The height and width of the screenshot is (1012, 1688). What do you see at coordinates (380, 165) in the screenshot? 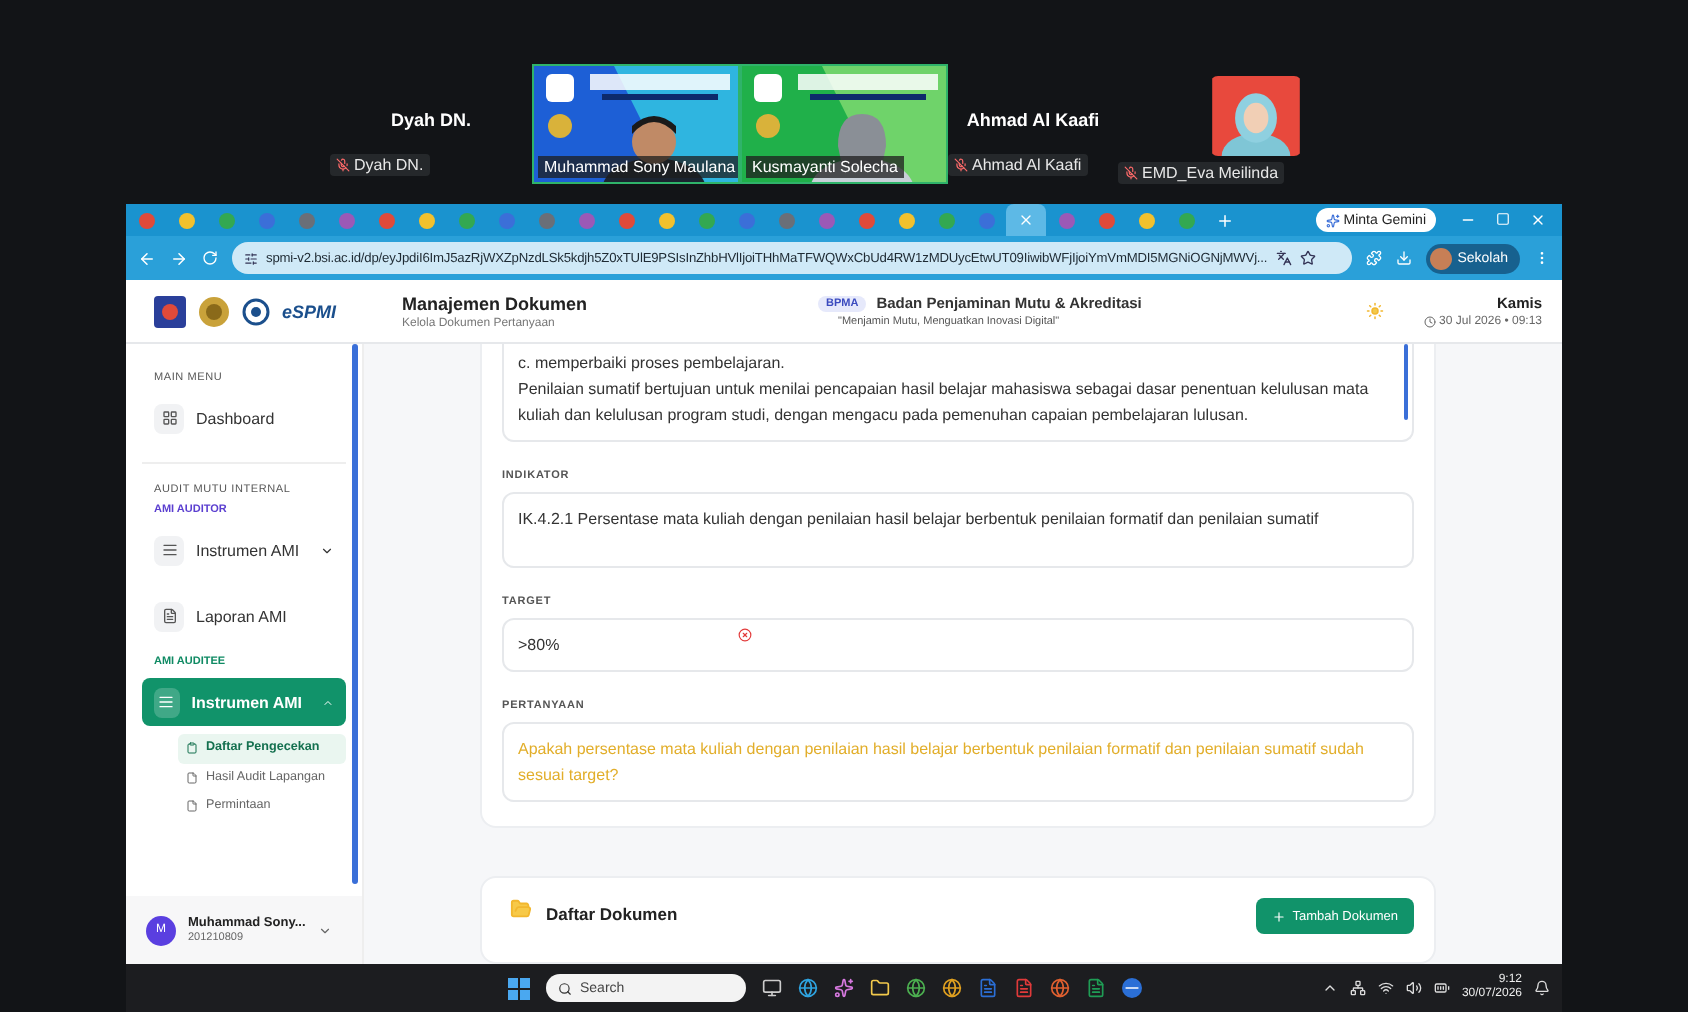
I see `participant-label: Dyah DN.` at bounding box center [380, 165].